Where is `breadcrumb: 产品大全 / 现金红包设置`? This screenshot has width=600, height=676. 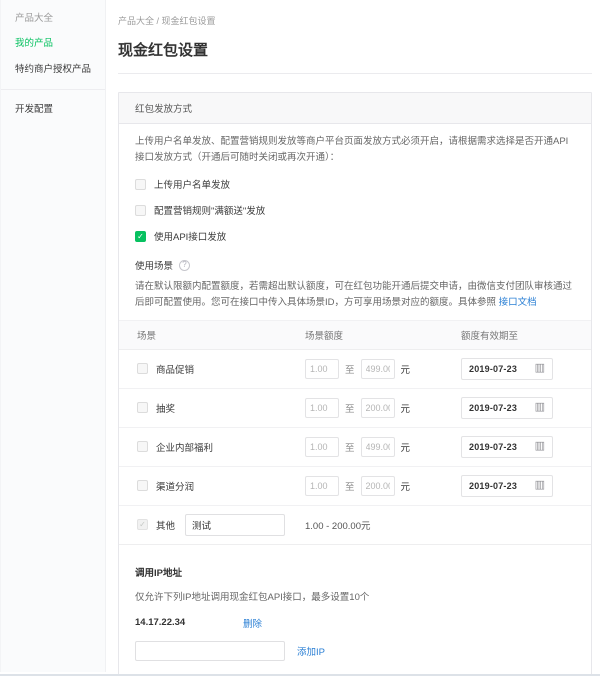 breadcrumb: 产品大全 / 现金红包设置 is located at coordinates (355, 20).